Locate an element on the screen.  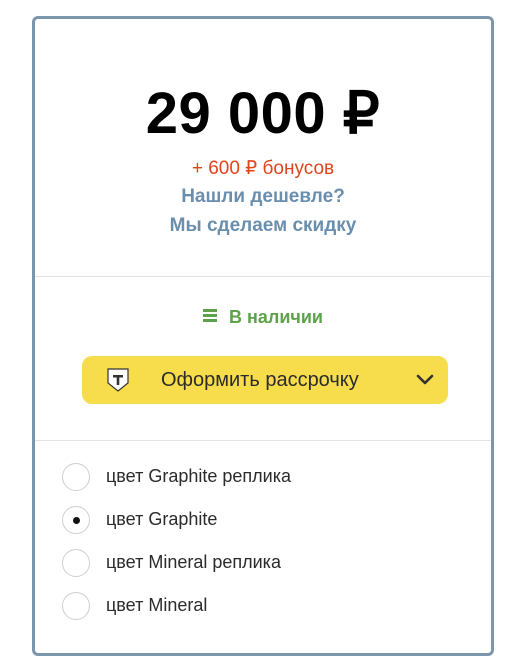
stock-status-label: В наличии is located at coordinates (276, 317).